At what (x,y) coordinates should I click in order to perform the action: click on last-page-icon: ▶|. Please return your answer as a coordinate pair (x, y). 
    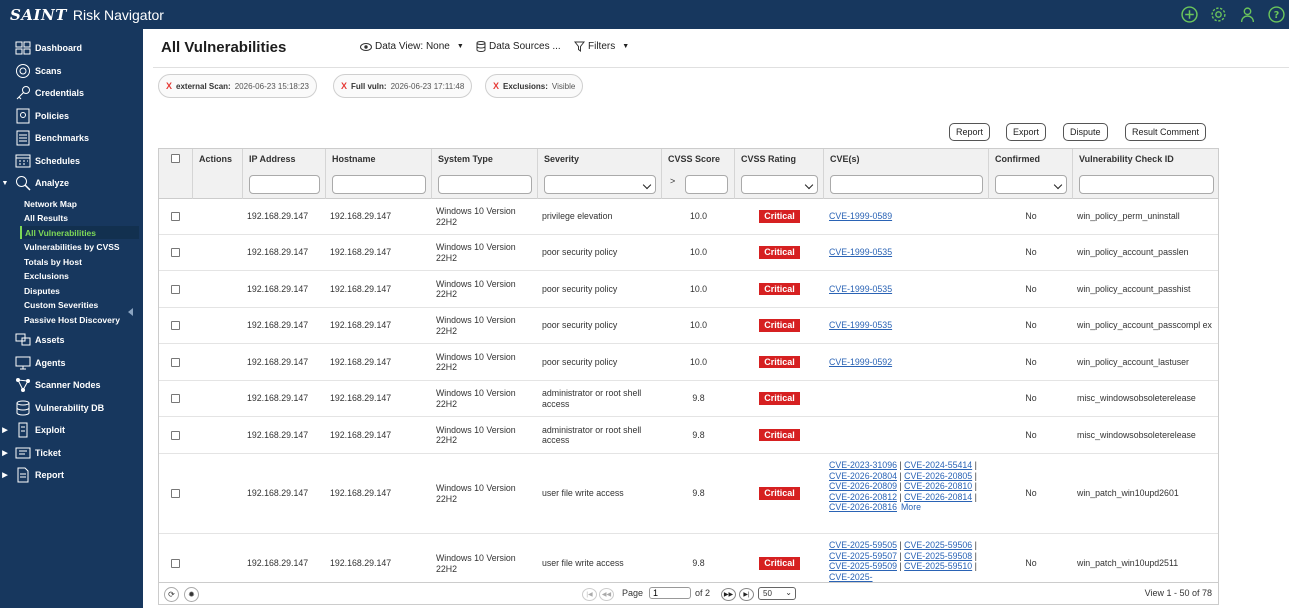
    Looking at the image, I should click on (746, 594).